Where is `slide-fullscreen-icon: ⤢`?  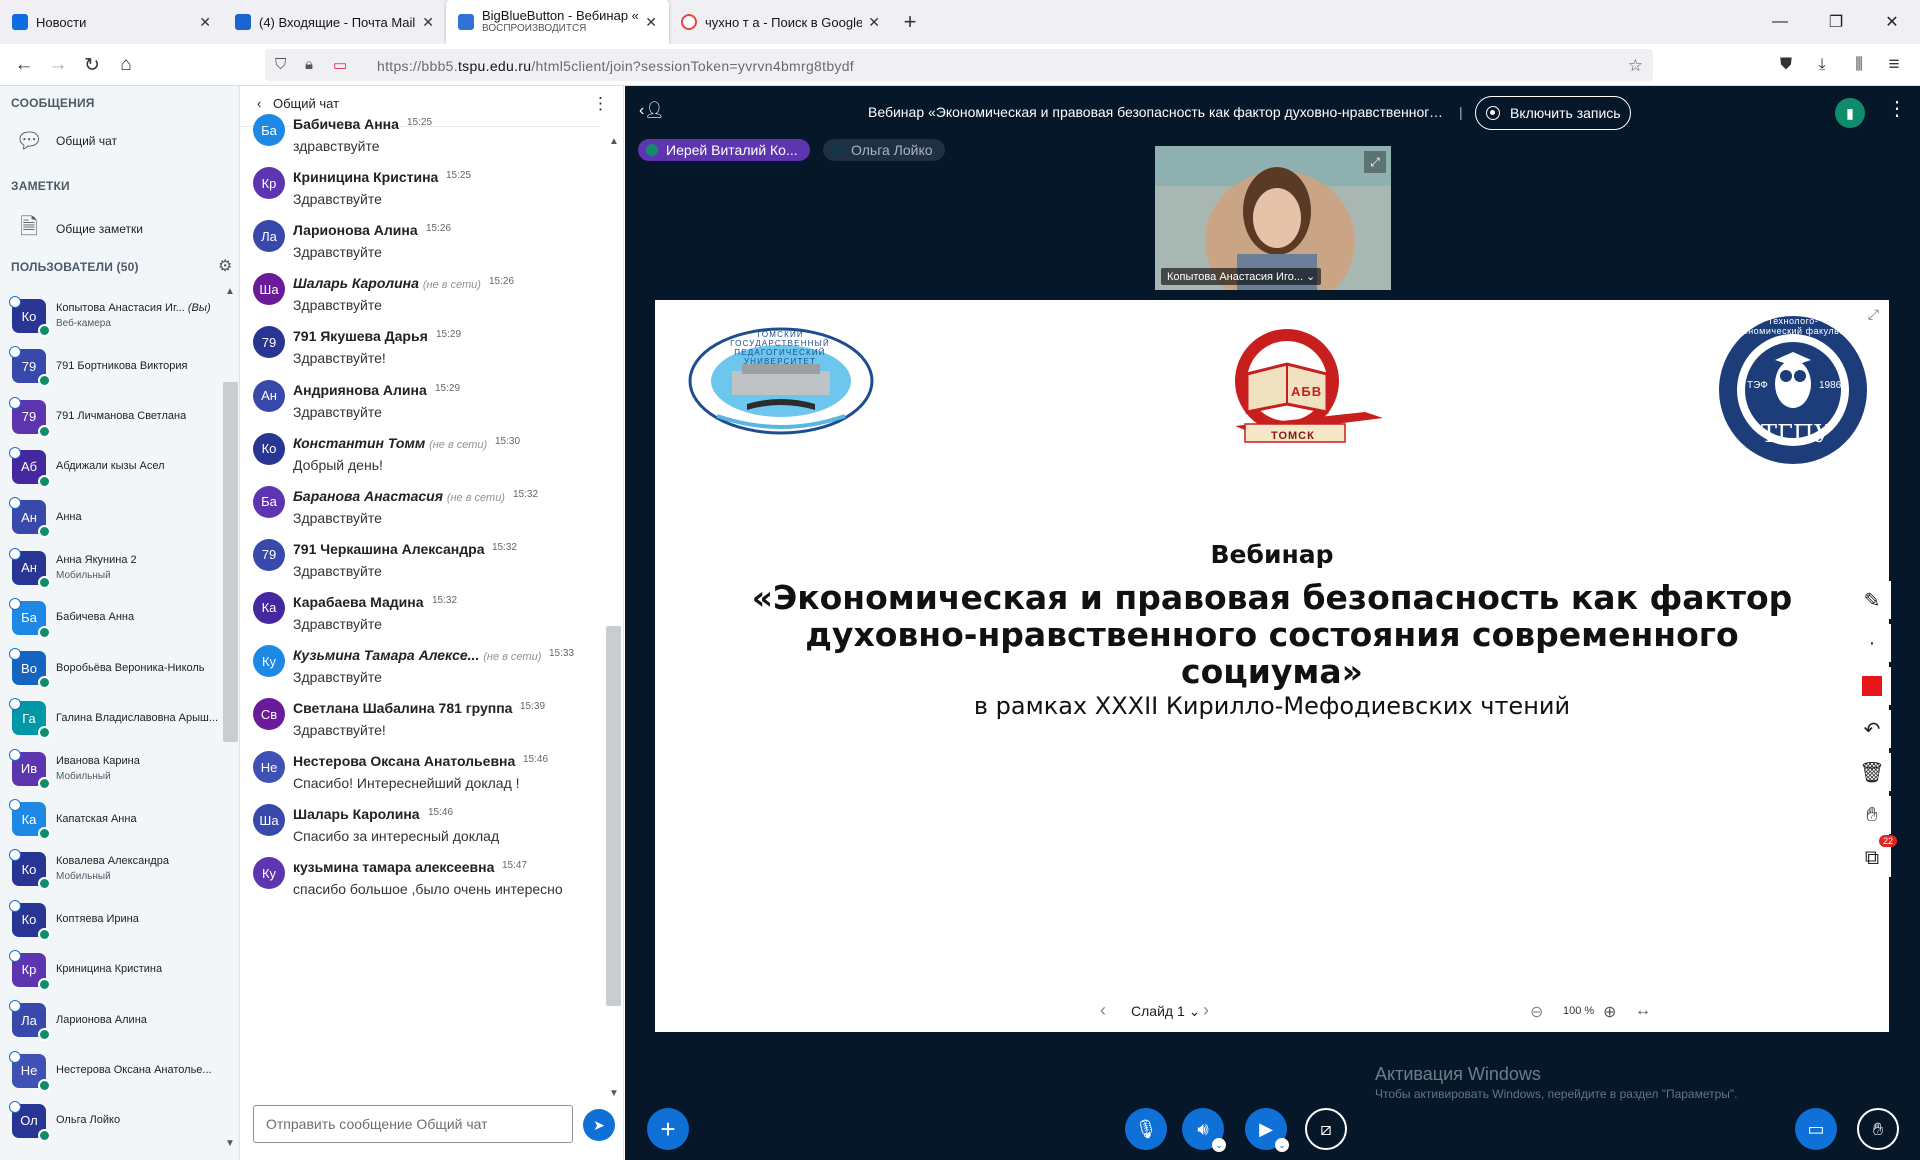 slide-fullscreen-icon: ⤢ is located at coordinates (1873, 314).